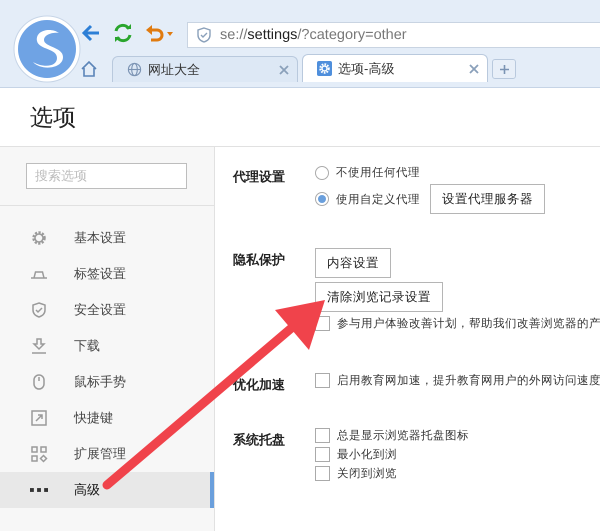 The height and width of the screenshot is (531, 600). What do you see at coordinates (107, 454) in the screenshot?
I see `sidebar-item: 扩展管理` at bounding box center [107, 454].